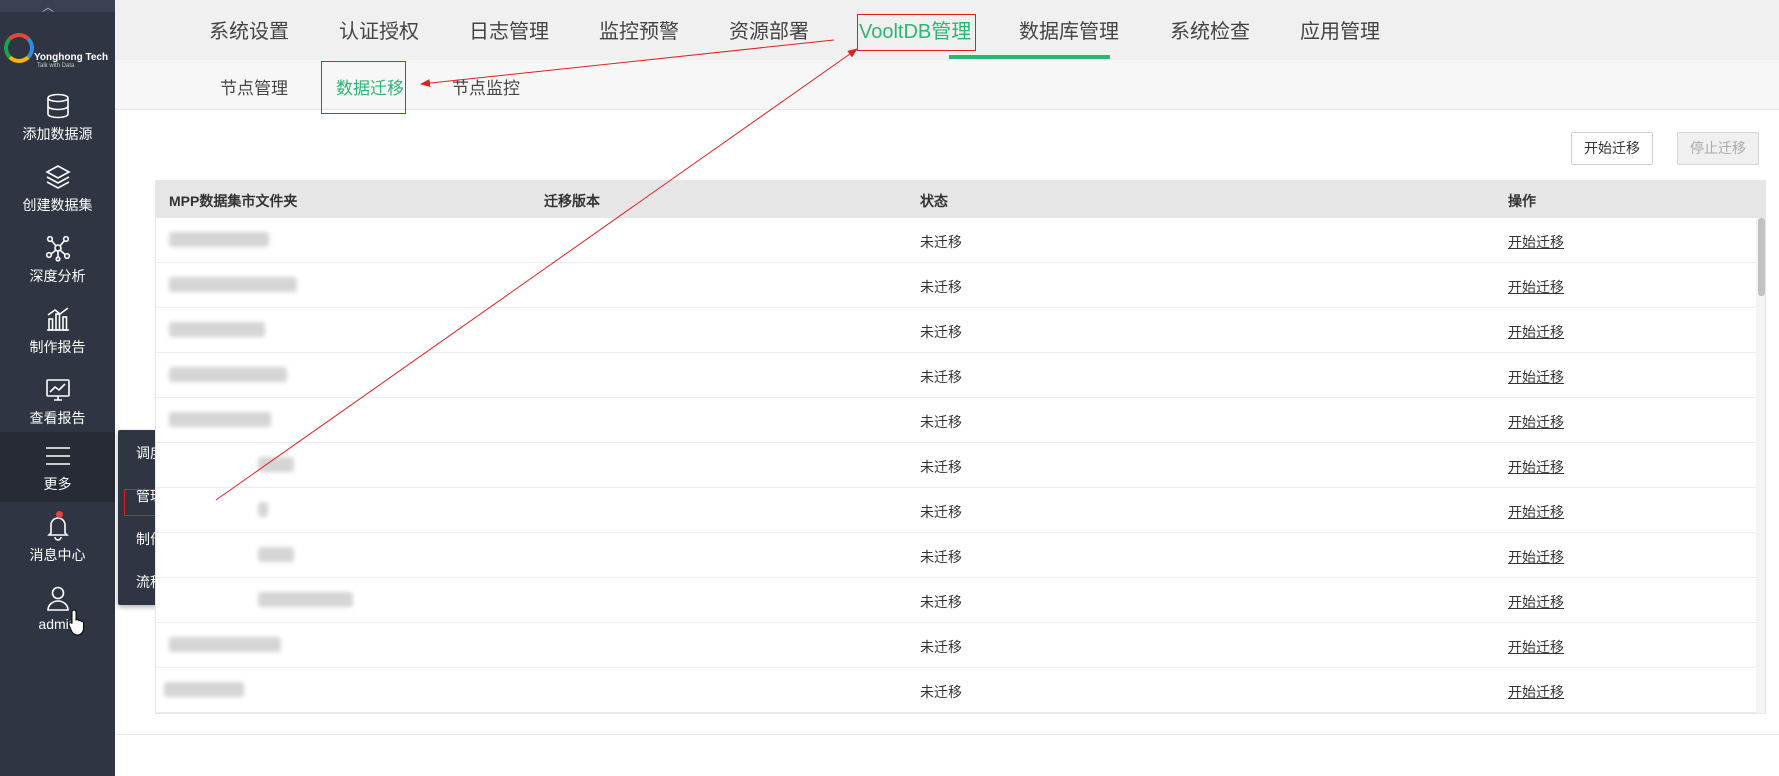  Describe the element at coordinates (57, 609) in the screenshot. I see `sidebar-item-admin: admin` at that location.